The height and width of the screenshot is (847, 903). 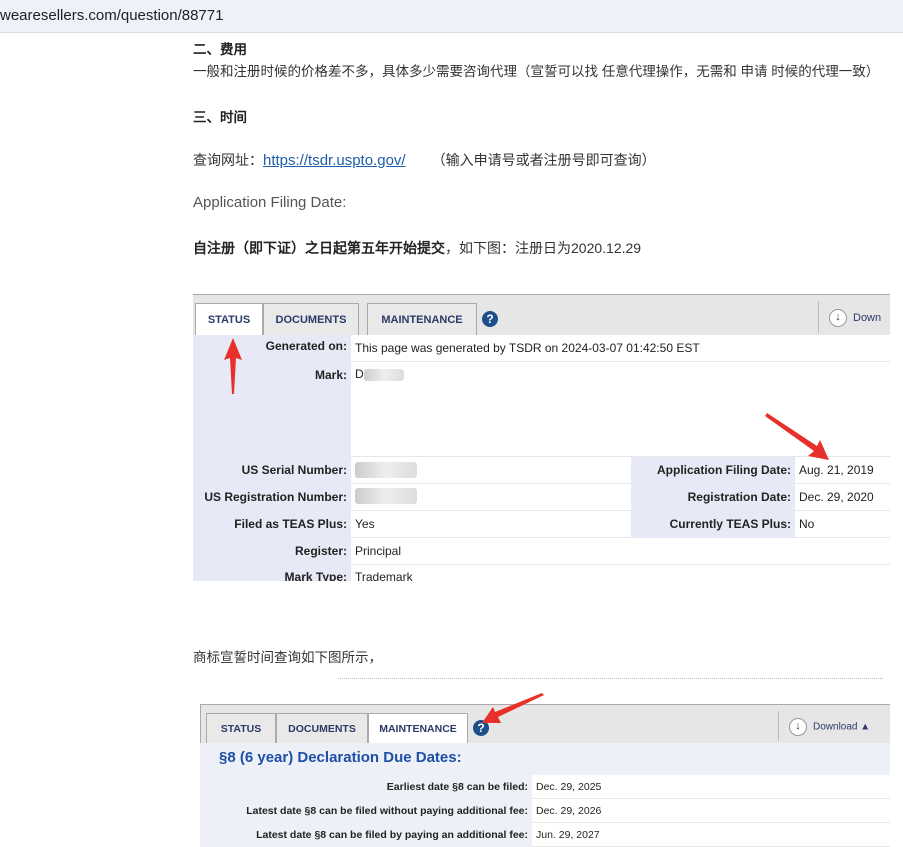 I want to click on rule-bold: 自注册（即下证）之日起第五年开始提交, so click(x=319, y=248).